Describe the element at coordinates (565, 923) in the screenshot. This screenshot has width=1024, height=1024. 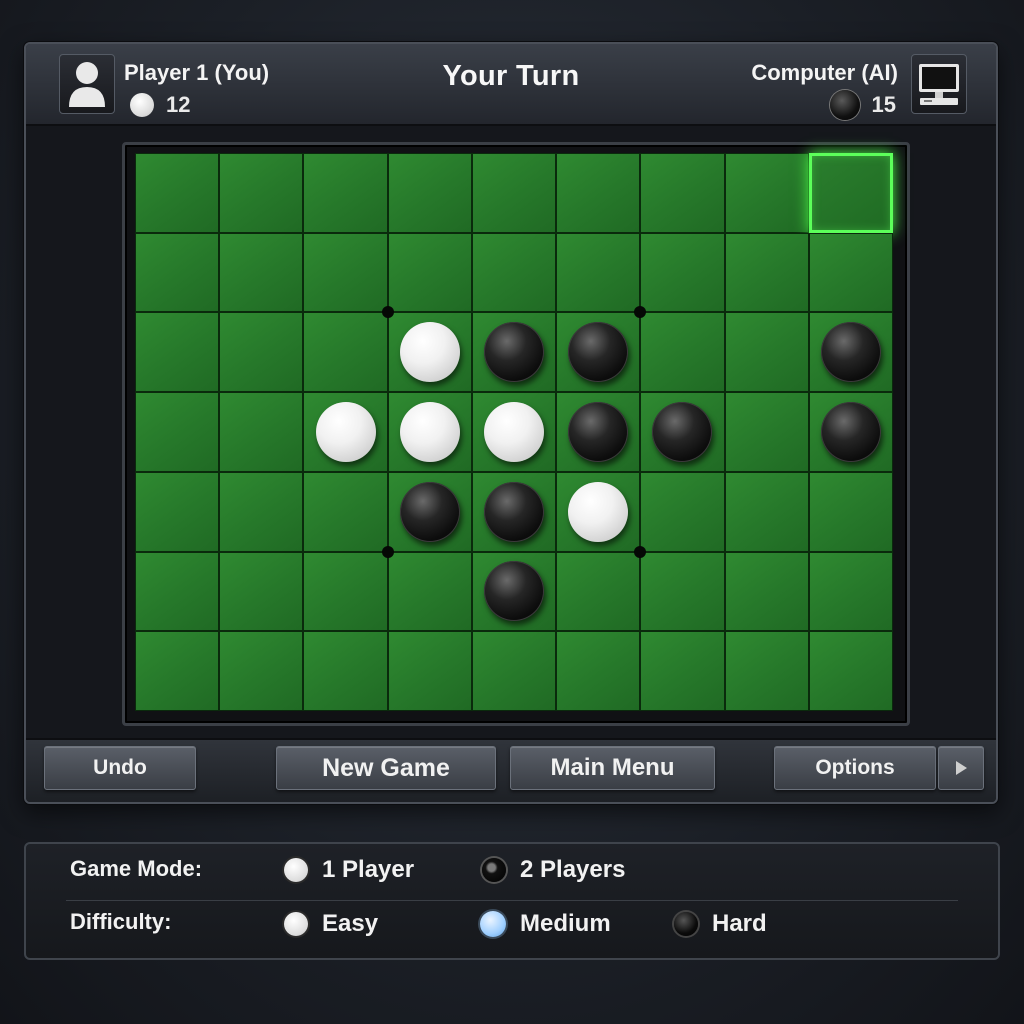
I see `difficulty-option-label: Medium` at that location.